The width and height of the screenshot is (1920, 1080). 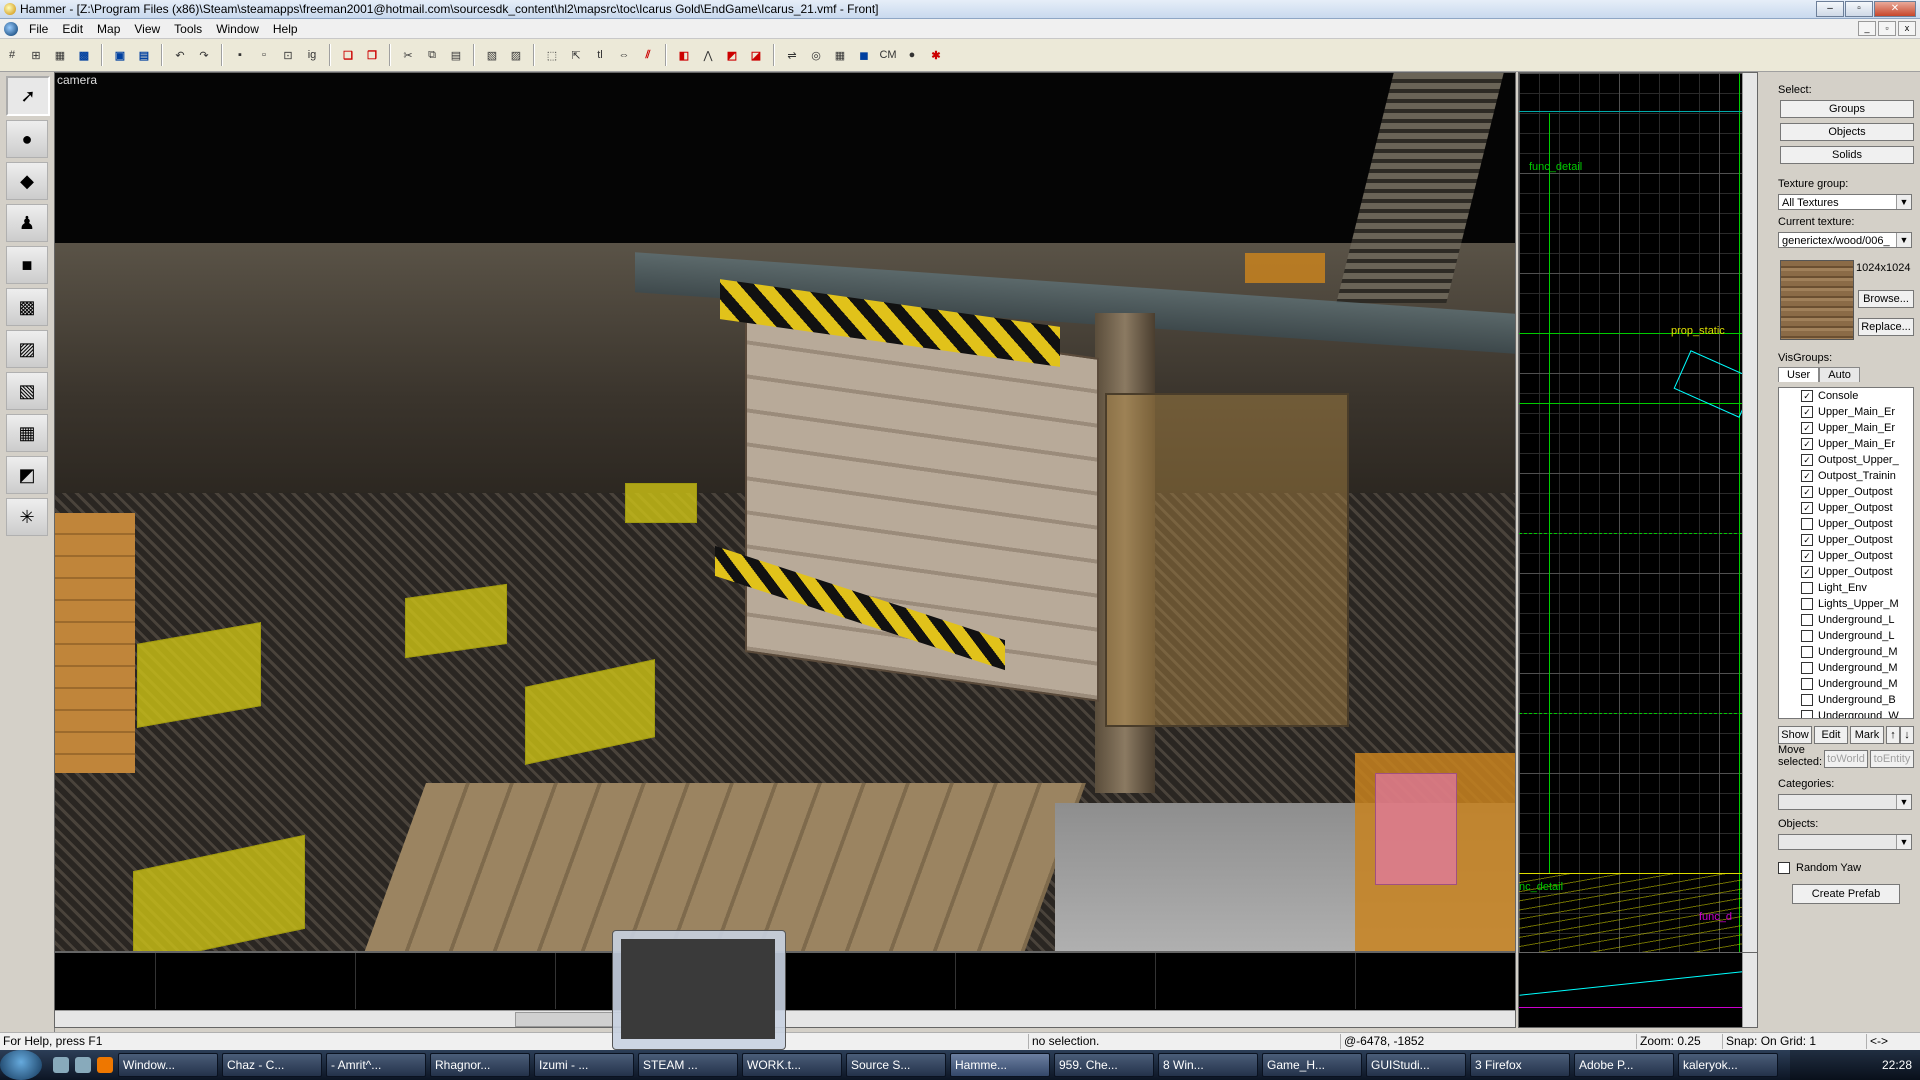 What do you see at coordinates (912, 55) in the screenshot?
I see `run-map-icon: ●` at bounding box center [912, 55].